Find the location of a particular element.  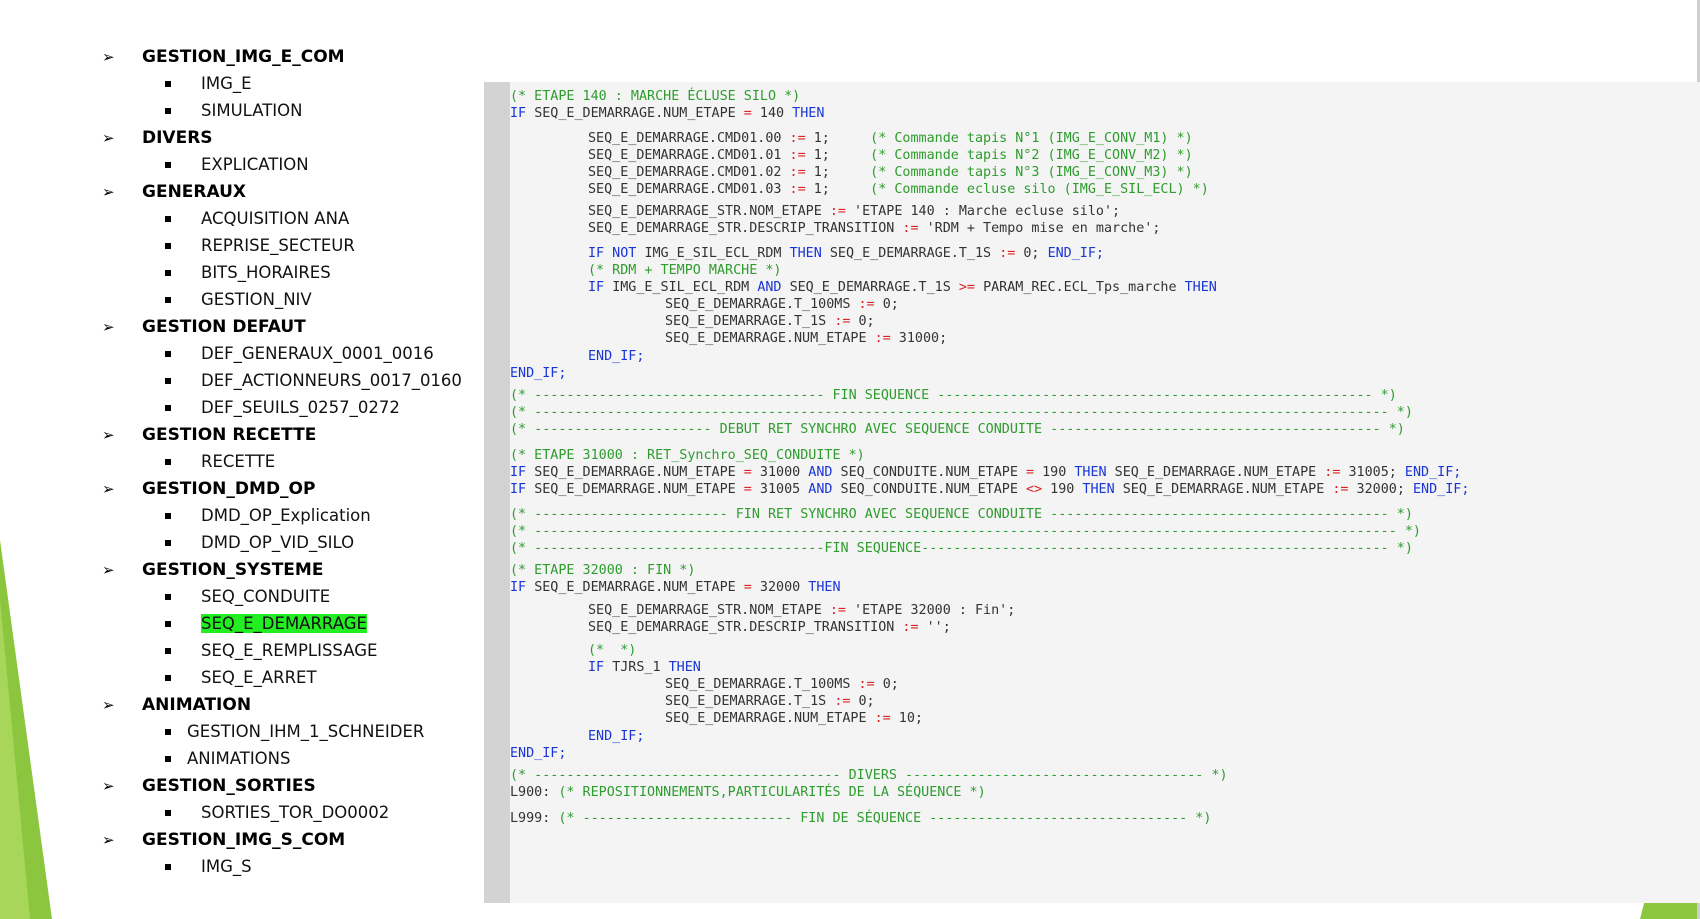

tree-item: DMD_OP_VID_SILO is located at coordinates (290, 542).